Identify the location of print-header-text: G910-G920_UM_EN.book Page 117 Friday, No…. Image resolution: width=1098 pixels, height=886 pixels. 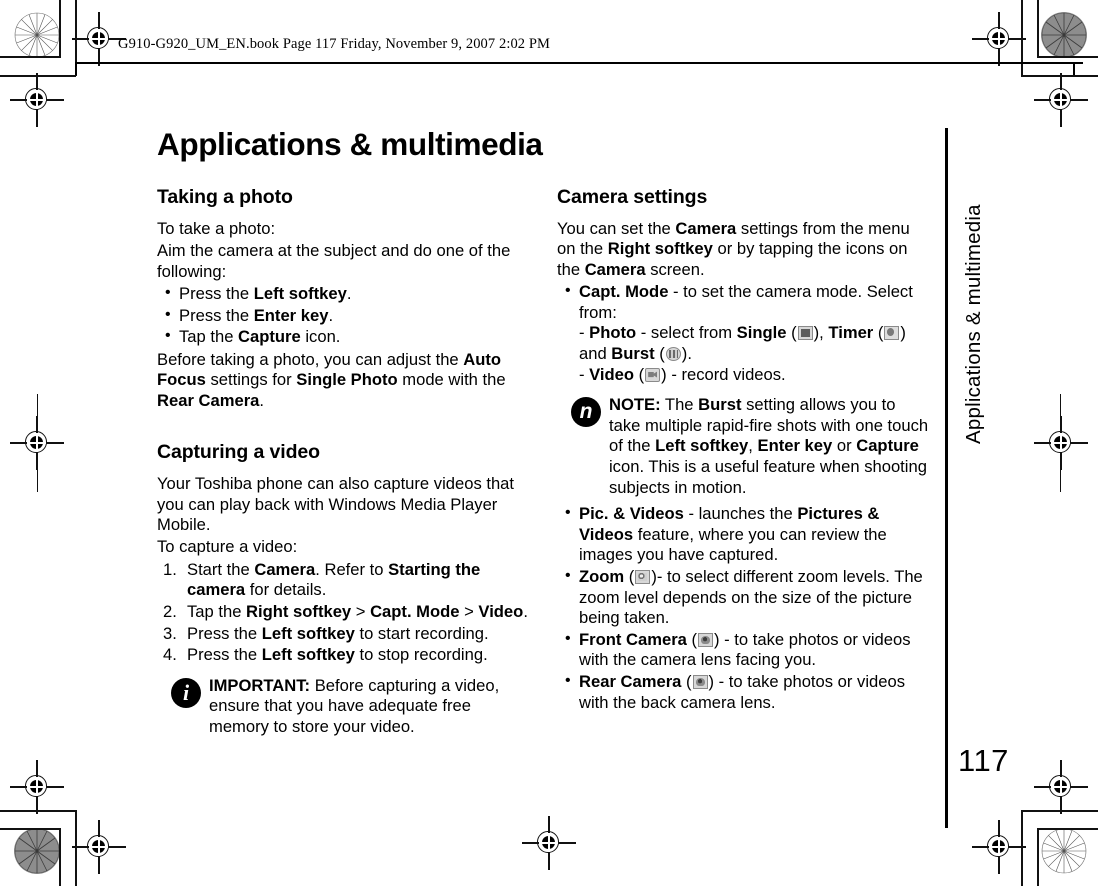
(334, 44).